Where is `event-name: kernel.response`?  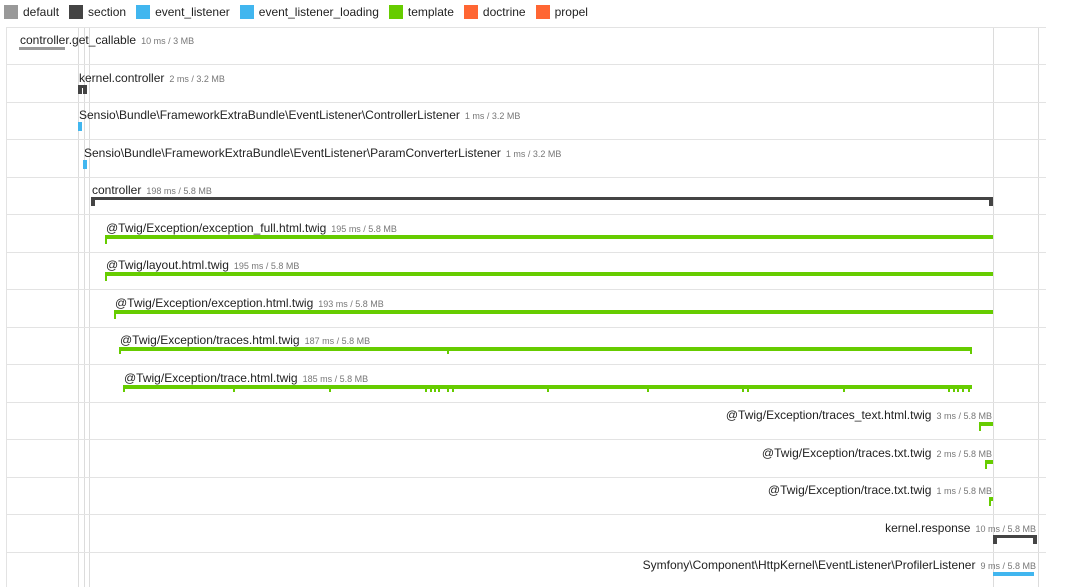
event-name: kernel.response is located at coordinates (928, 527).